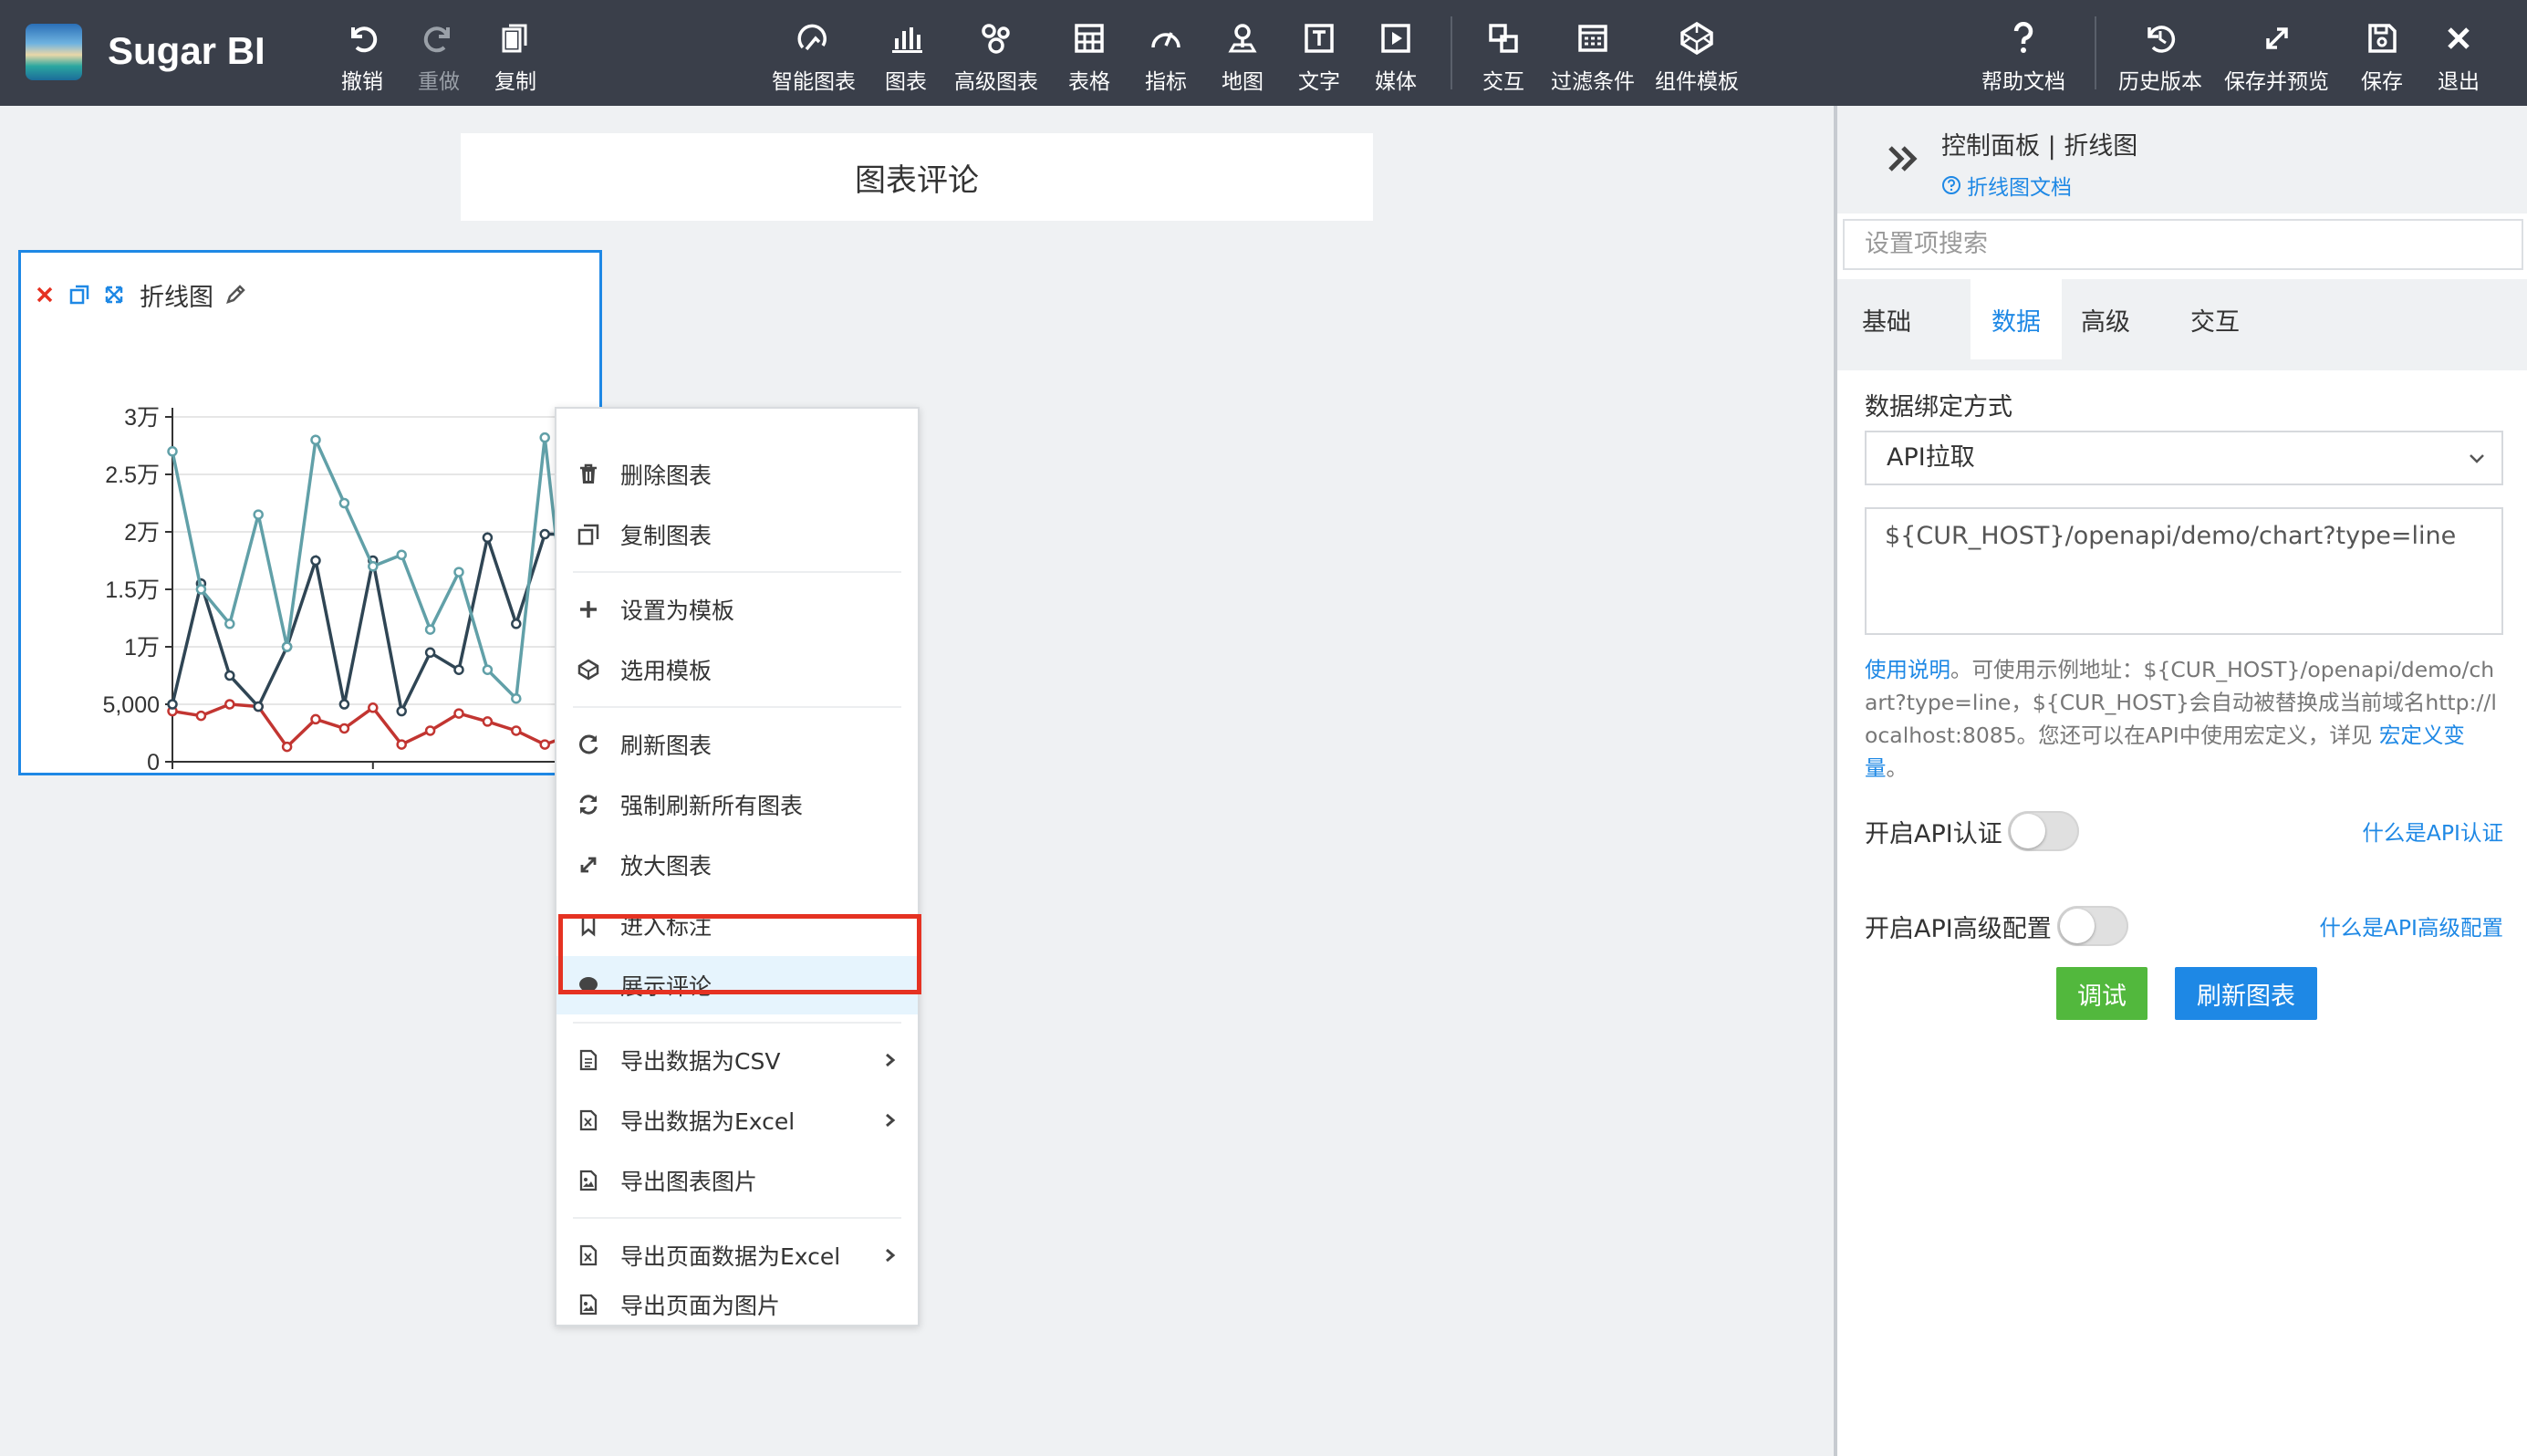  What do you see at coordinates (2184, 926) in the screenshot?
I see `api-advanced-row: 开启API高级配置 什么是API高级配置` at bounding box center [2184, 926].